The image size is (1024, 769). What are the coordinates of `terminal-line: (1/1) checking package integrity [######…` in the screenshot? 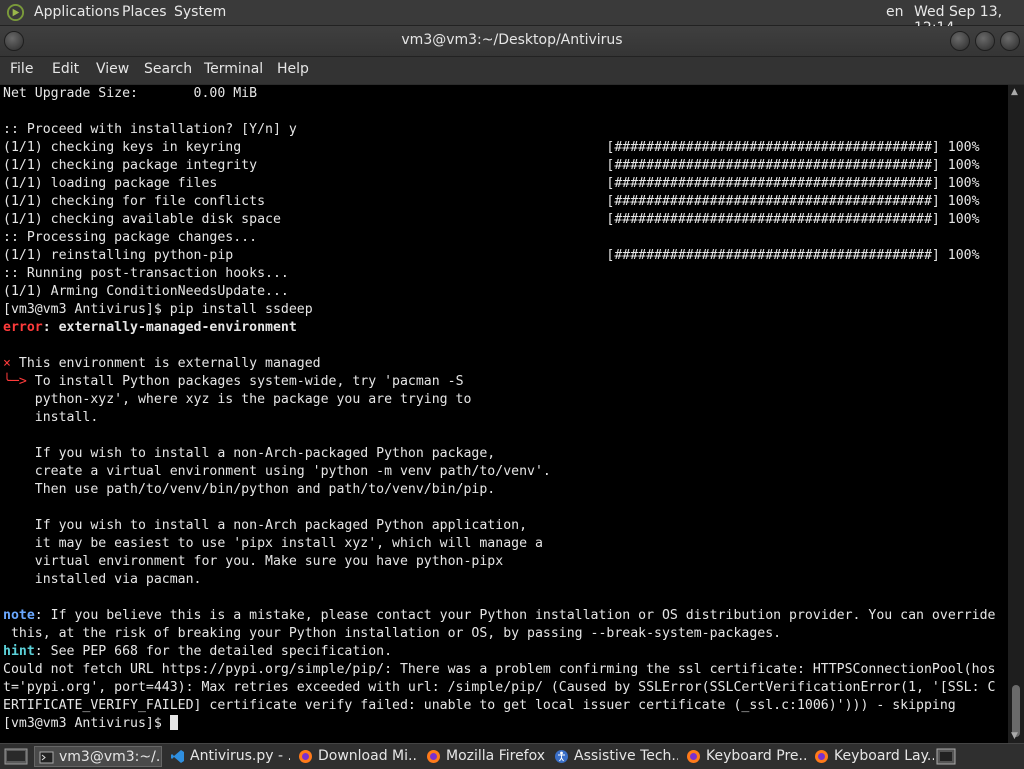 It's located at (491, 165).